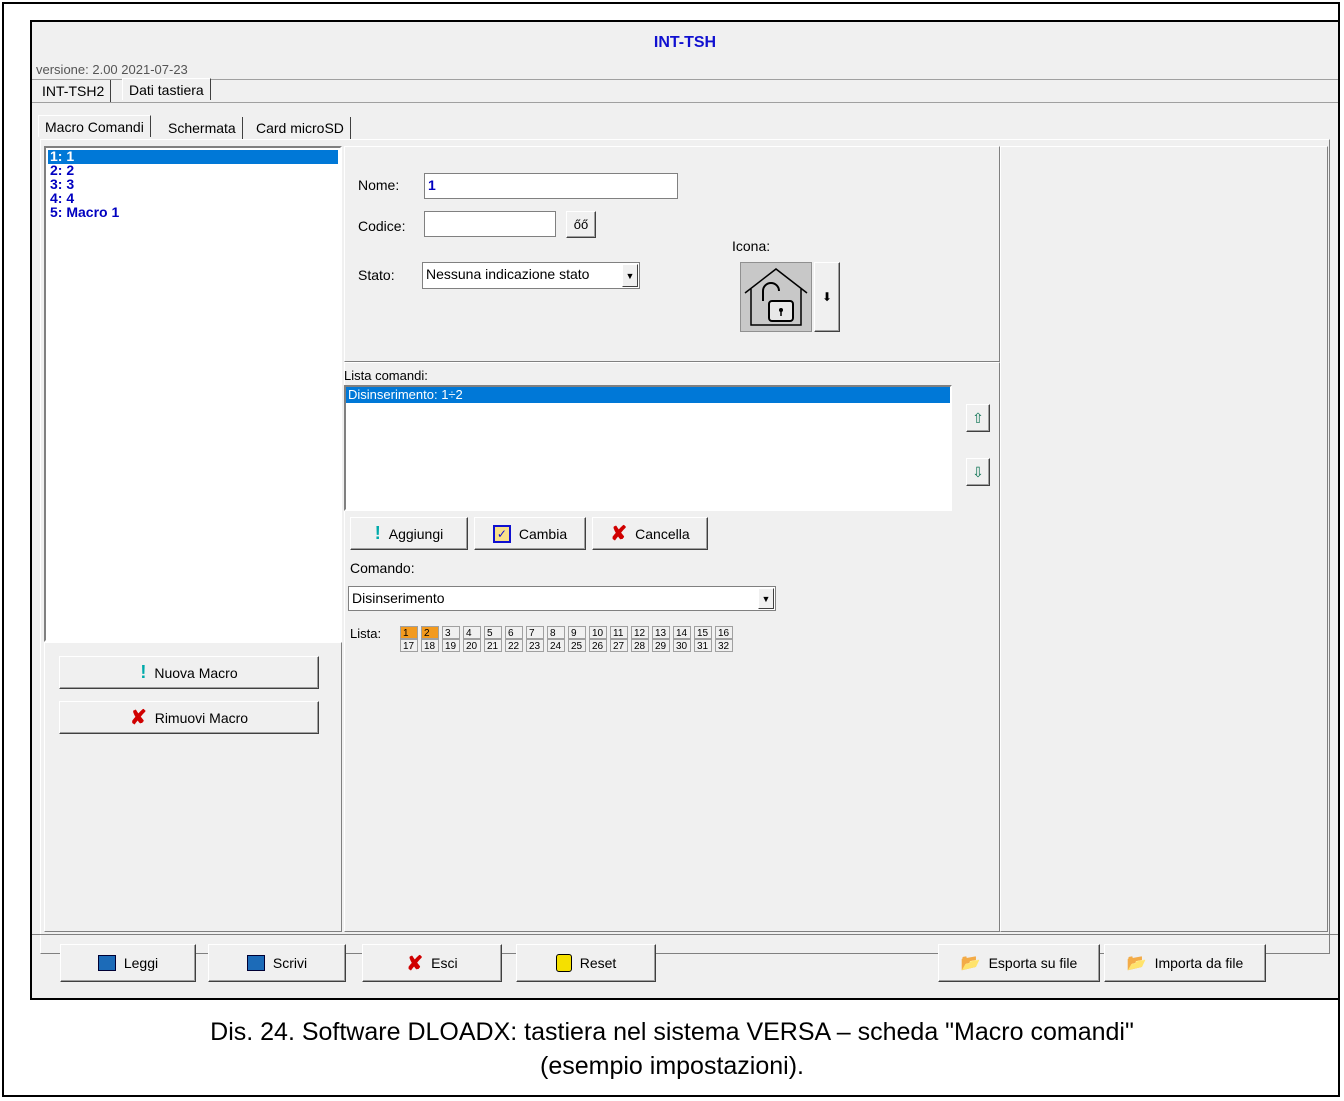 The image size is (1344, 1101). I want to click on tab-int-tsh2: INT-TSH2, so click(74, 91).